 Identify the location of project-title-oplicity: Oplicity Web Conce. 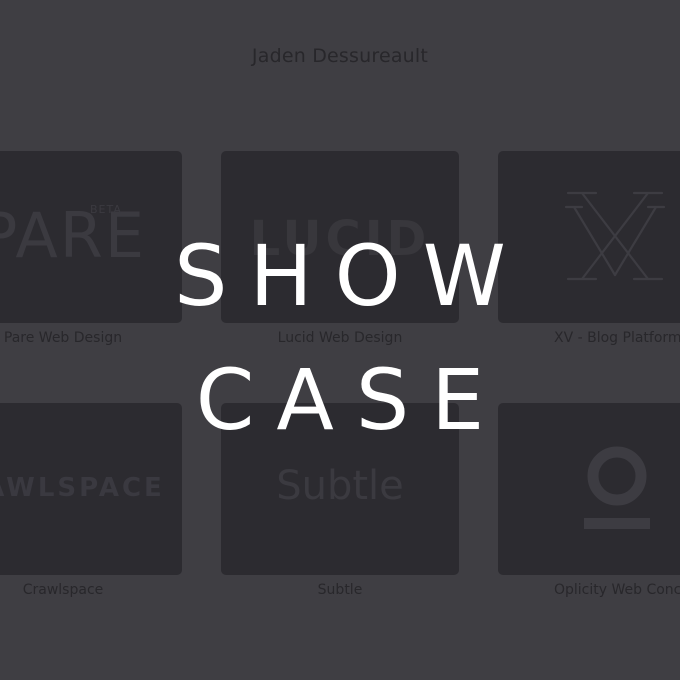
(589, 590).